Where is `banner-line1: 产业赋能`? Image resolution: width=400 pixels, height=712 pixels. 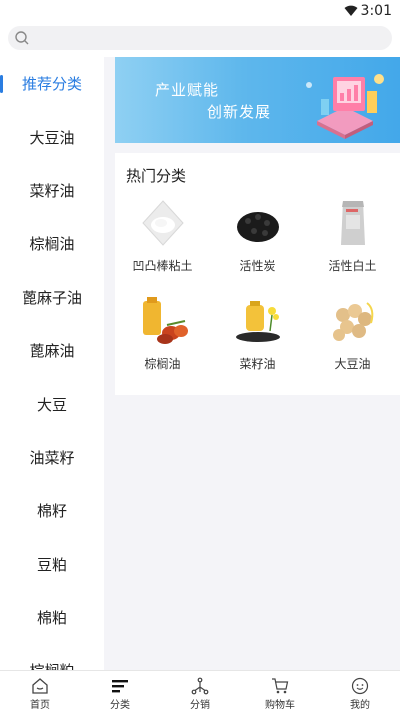 banner-line1: 产业赋能 is located at coordinates (187, 90).